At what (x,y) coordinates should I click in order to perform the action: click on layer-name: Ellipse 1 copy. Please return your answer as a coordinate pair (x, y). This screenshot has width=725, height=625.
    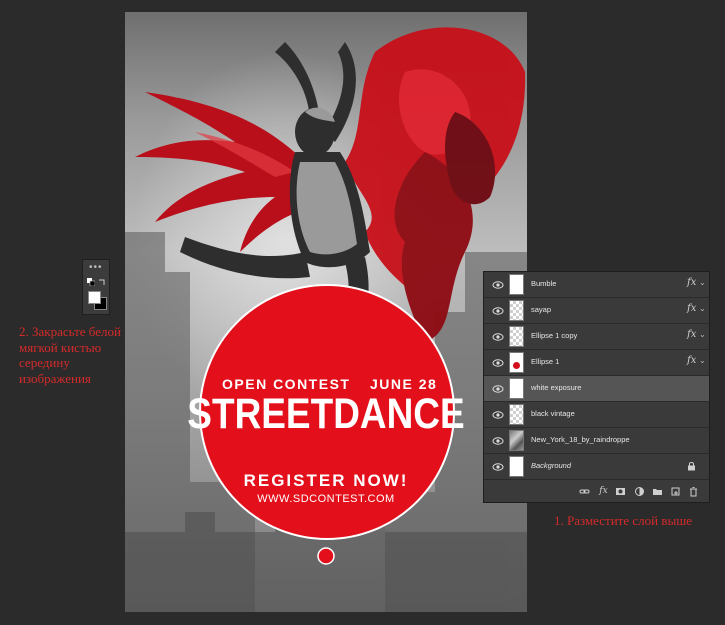
    Looking at the image, I should click on (554, 335).